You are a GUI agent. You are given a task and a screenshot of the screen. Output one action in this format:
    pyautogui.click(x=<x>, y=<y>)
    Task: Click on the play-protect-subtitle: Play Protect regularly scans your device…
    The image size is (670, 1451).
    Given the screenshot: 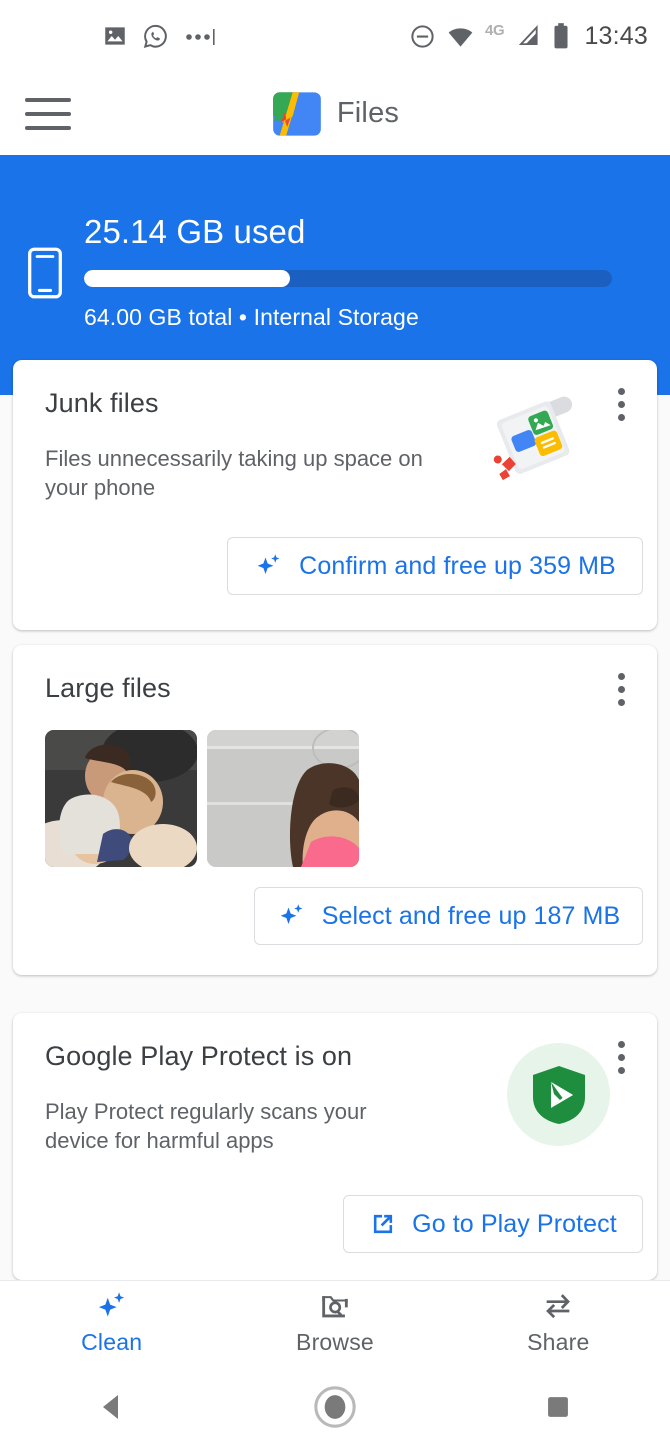 What is the action you would take?
    pyautogui.click(x=206, y=1126)
    